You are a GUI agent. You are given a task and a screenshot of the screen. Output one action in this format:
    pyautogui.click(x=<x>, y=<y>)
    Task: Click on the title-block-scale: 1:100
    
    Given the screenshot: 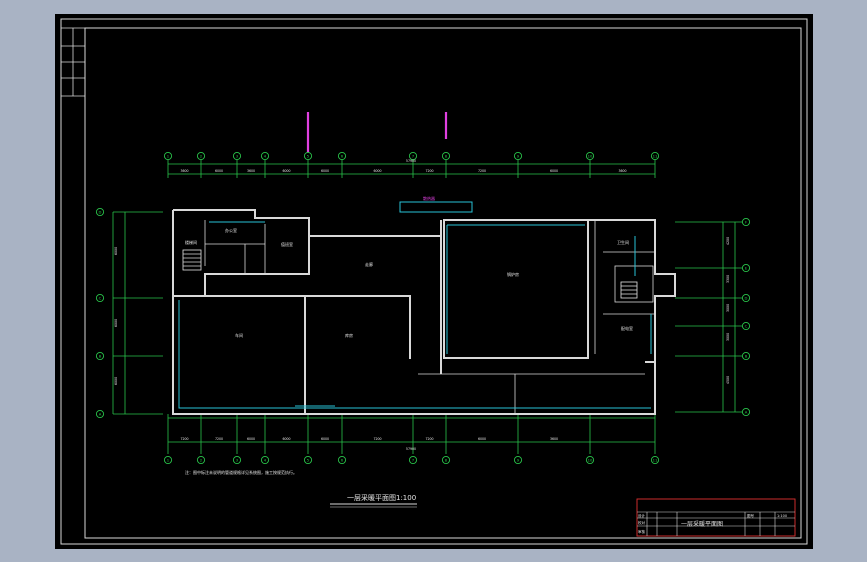 What is the action you would take?
    pyautogui.click(x=782, y=516)
    